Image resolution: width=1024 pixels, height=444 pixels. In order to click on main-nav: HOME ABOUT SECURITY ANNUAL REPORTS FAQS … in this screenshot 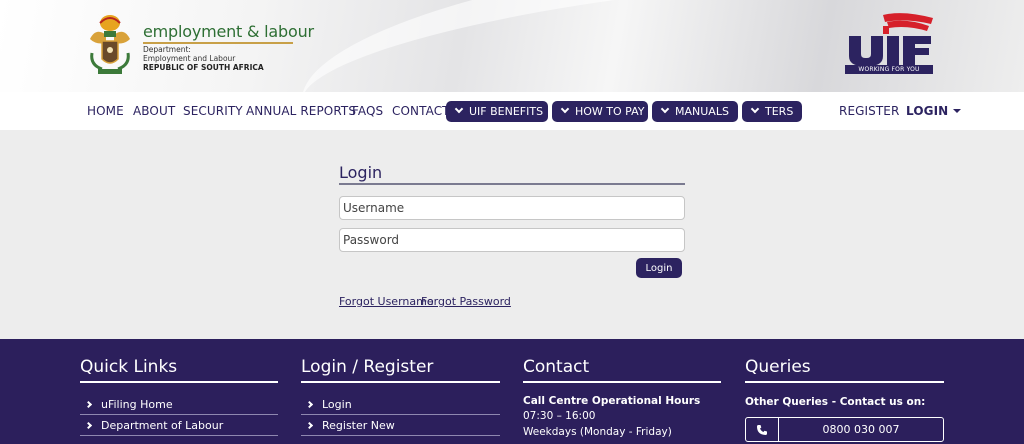, I will do `click(512, 111)`.